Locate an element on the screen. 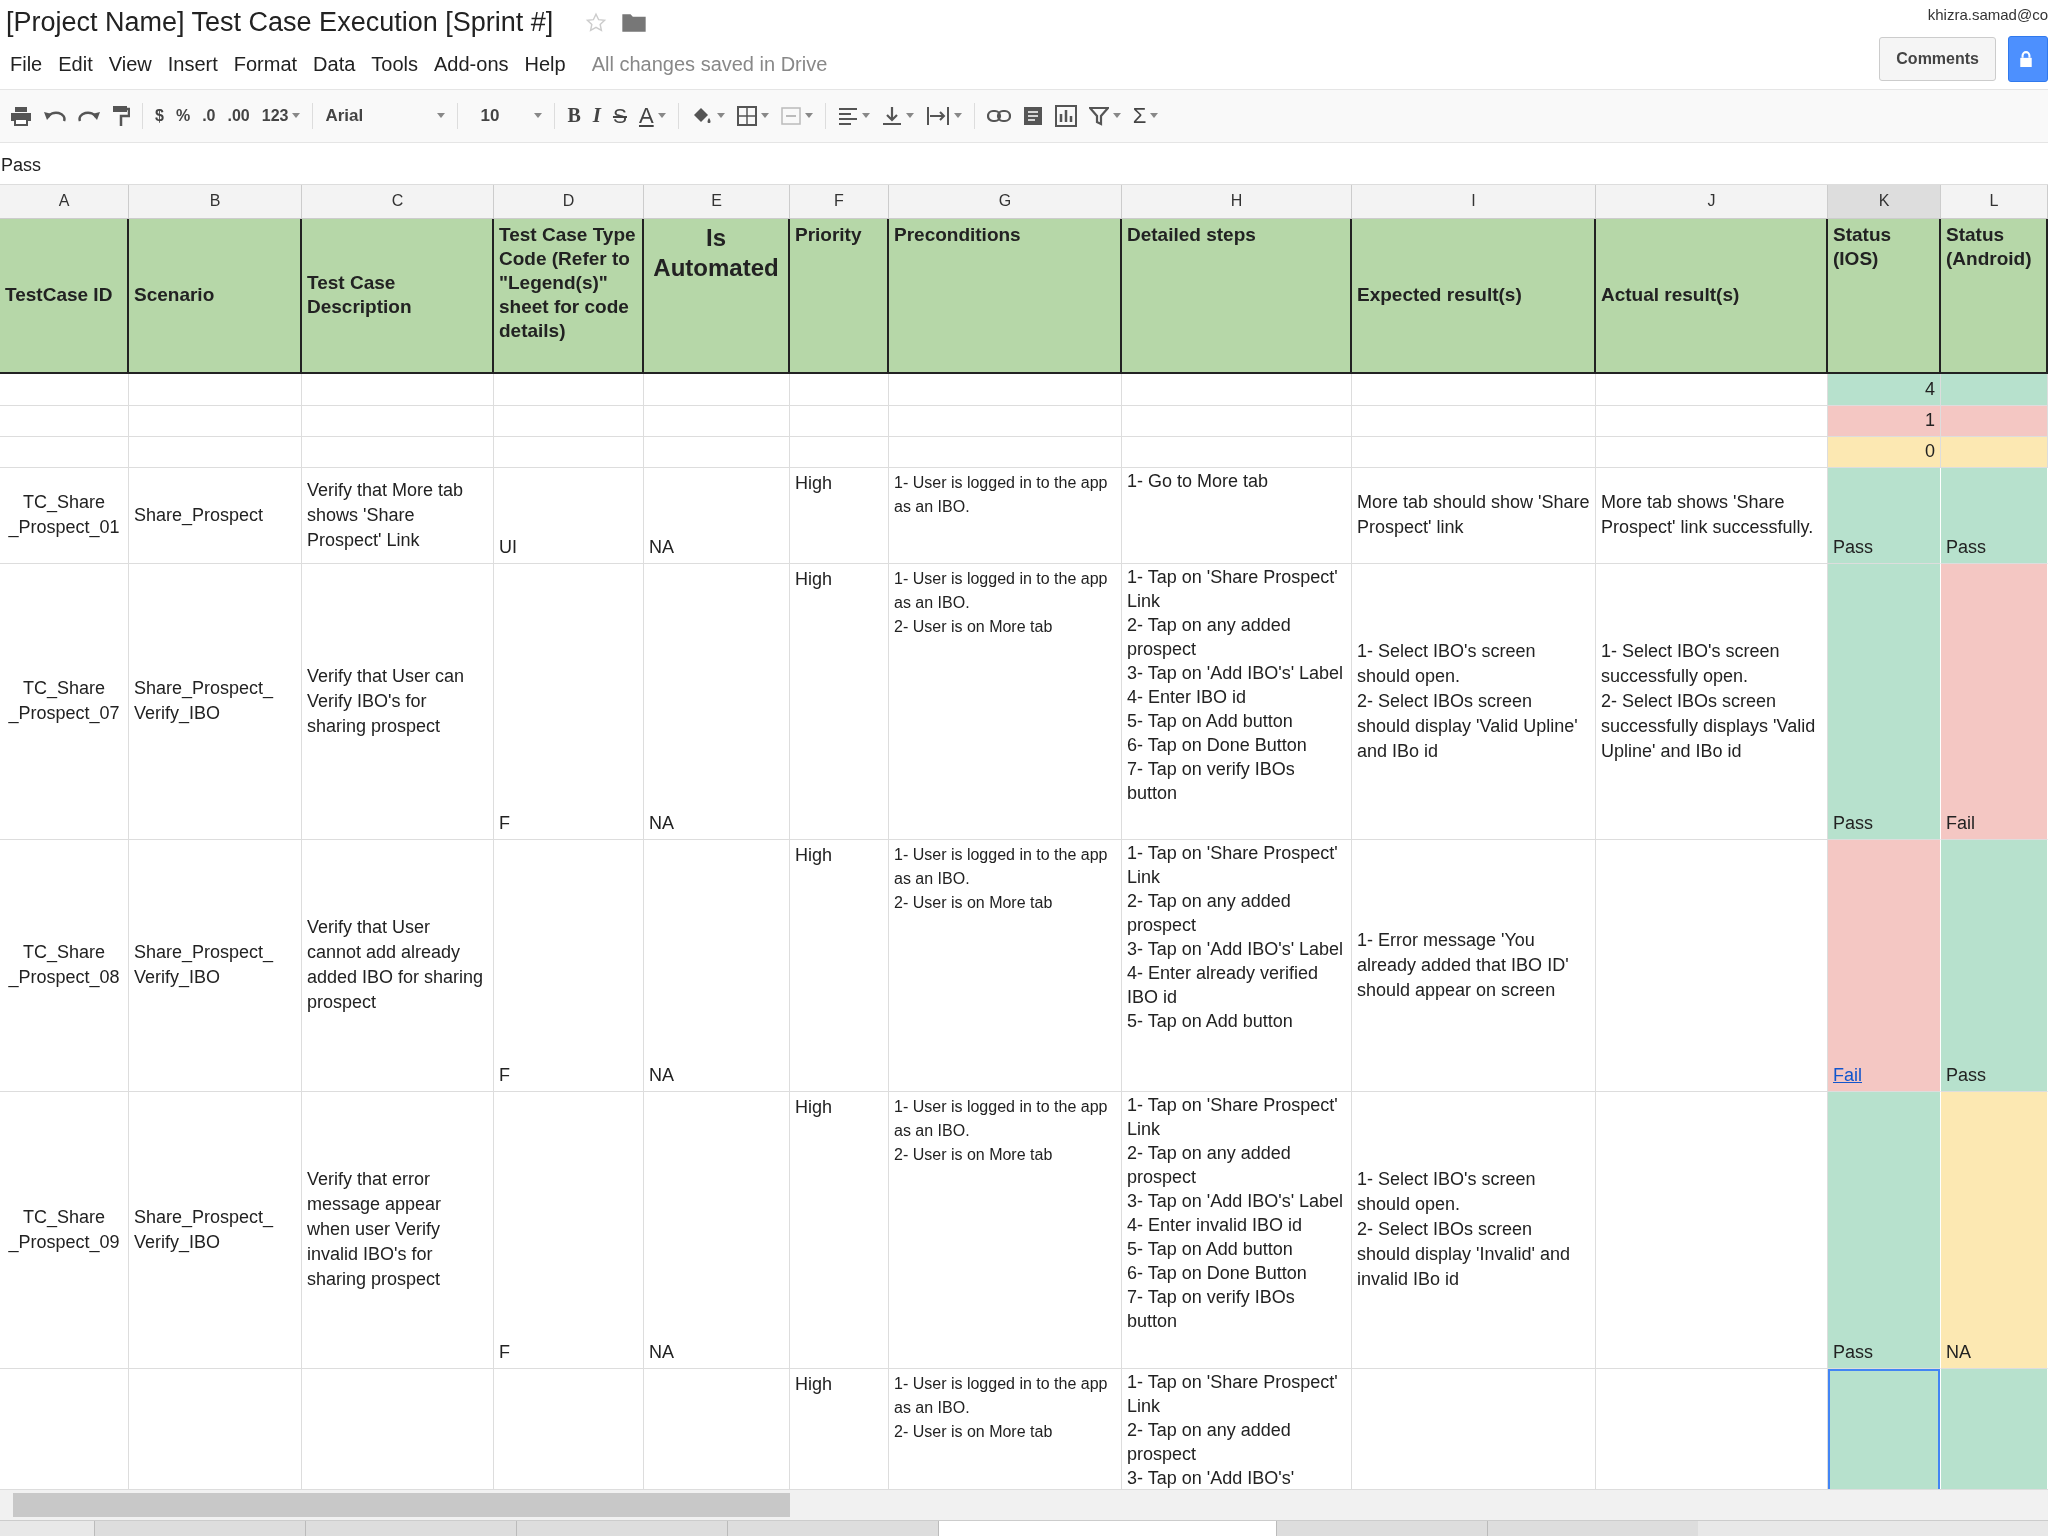 This screenshot has height=1536, width=2048. column-header: C is located at coordinates (398, 201).